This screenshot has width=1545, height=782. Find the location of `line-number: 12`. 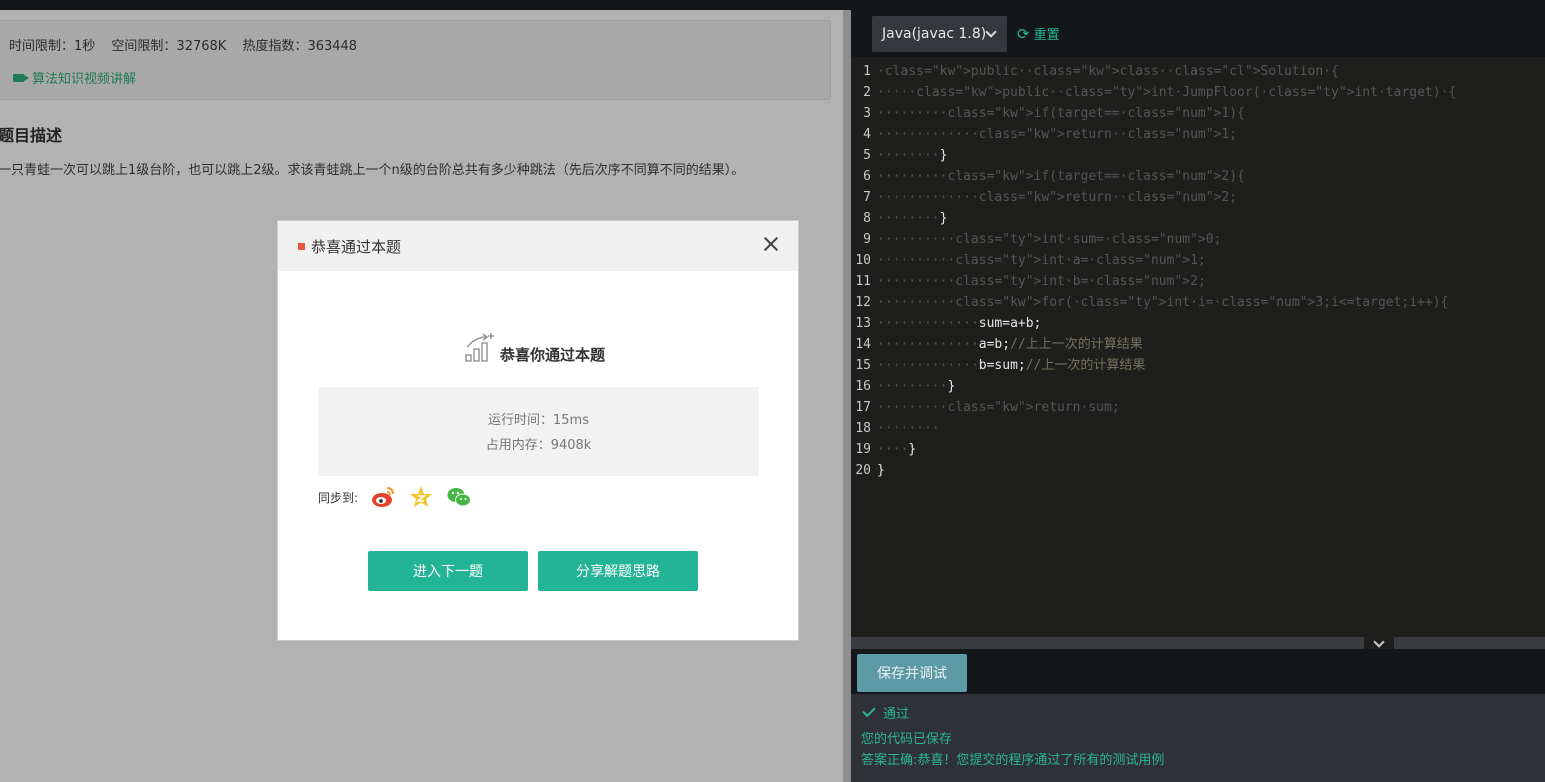

line-number: 12 is located at coordinates (863, 302).